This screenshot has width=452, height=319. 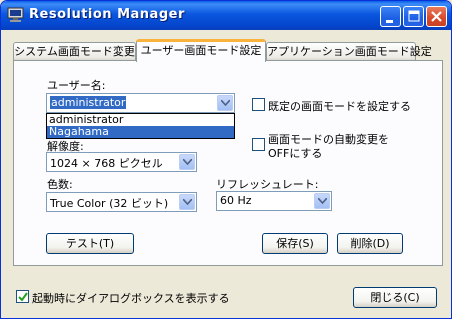 What do you see at coordinates (349, 51) in the screenshot?
I see `tab-application-mode: アプリケーション画面モード設定` at bounding box center [349, 51].